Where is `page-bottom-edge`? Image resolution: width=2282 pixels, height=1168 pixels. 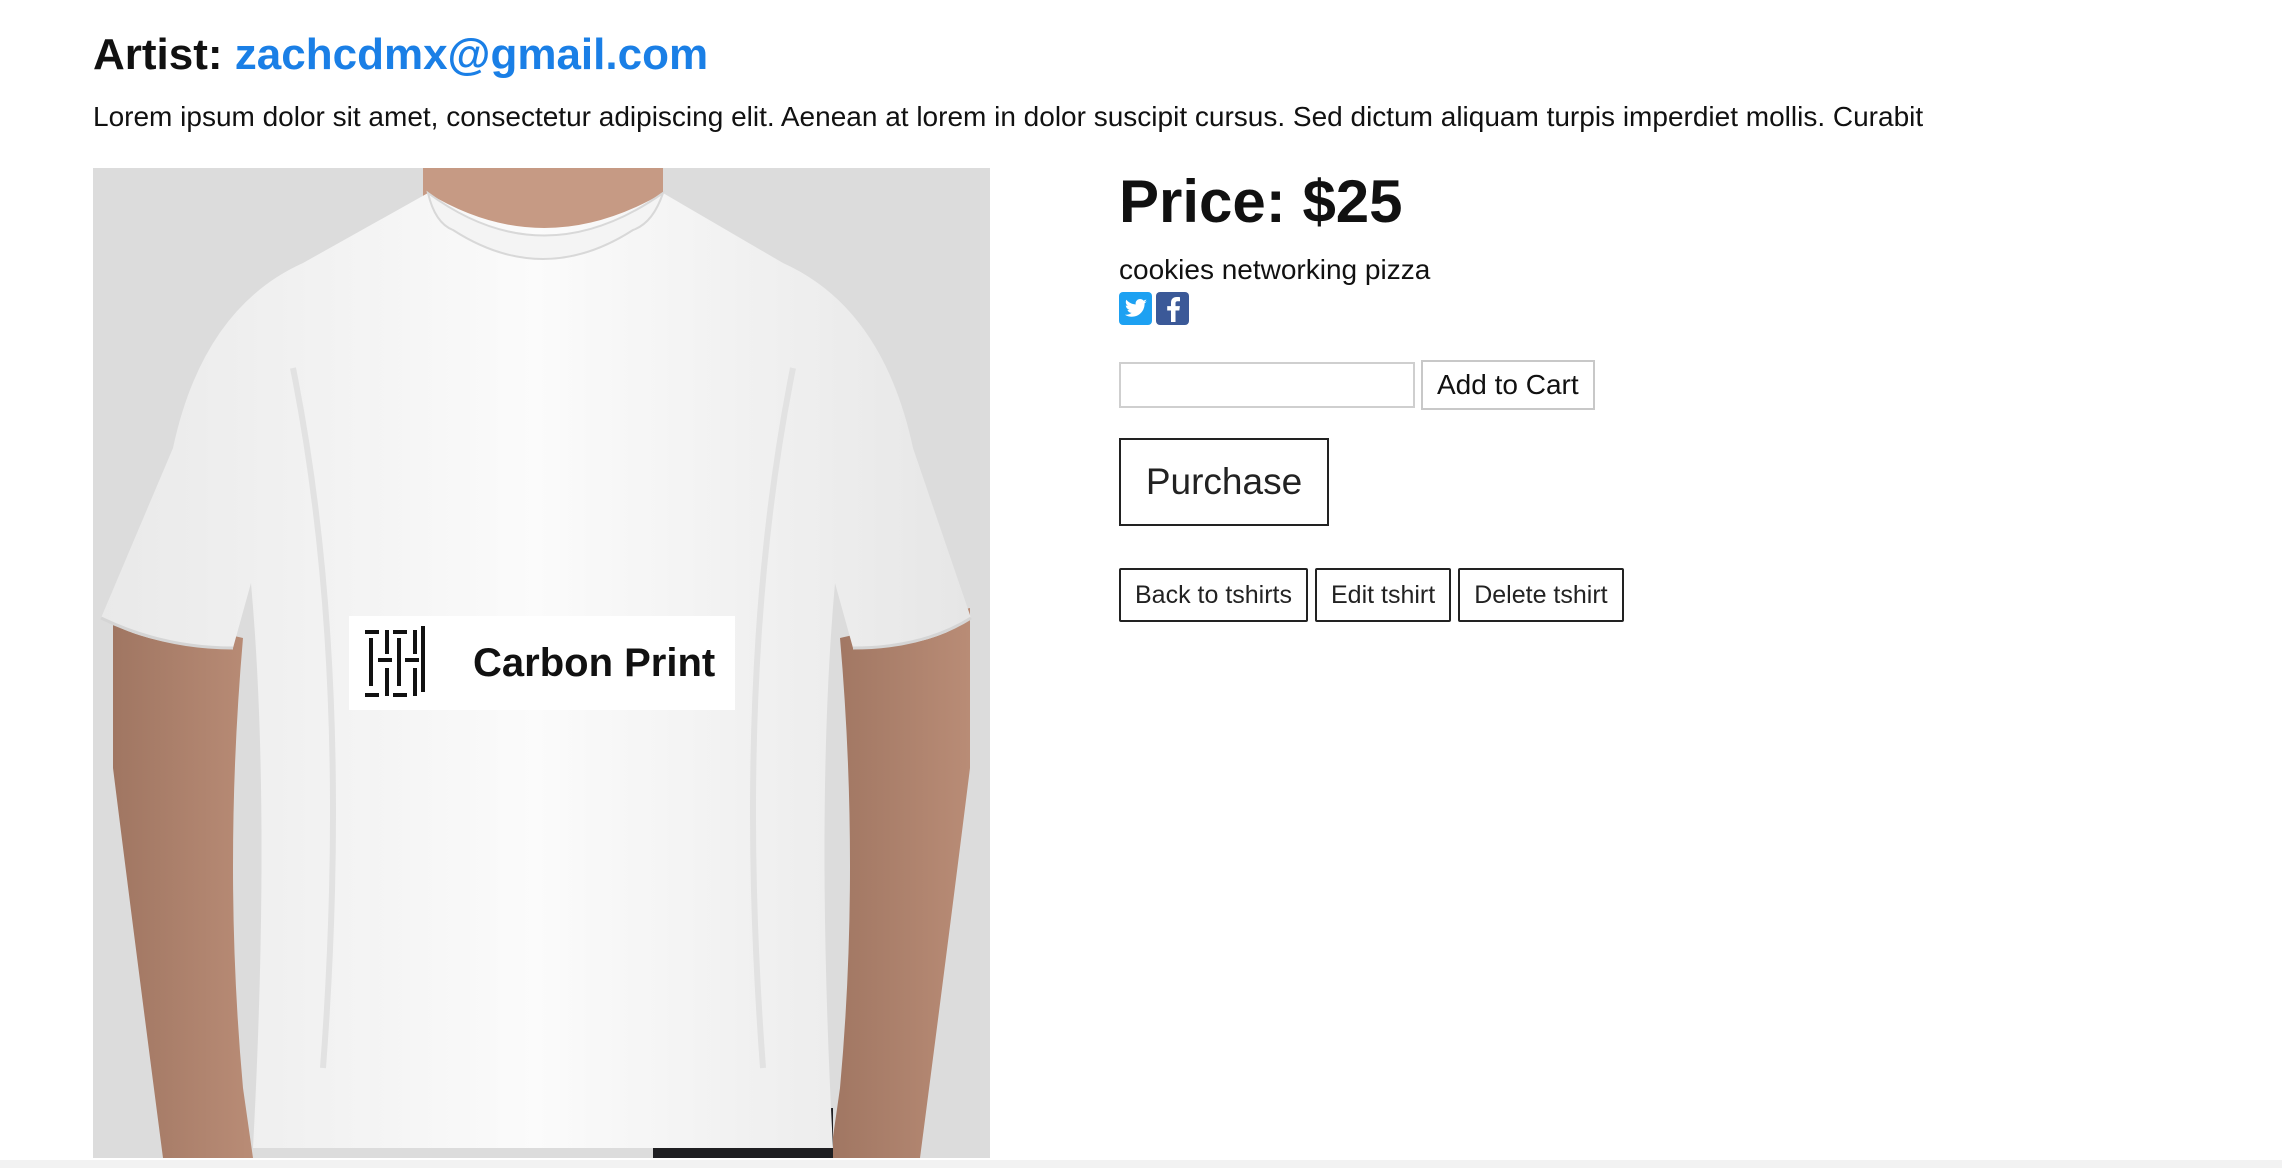 page-bottom-edge is located at coordinates (1141, 1164).